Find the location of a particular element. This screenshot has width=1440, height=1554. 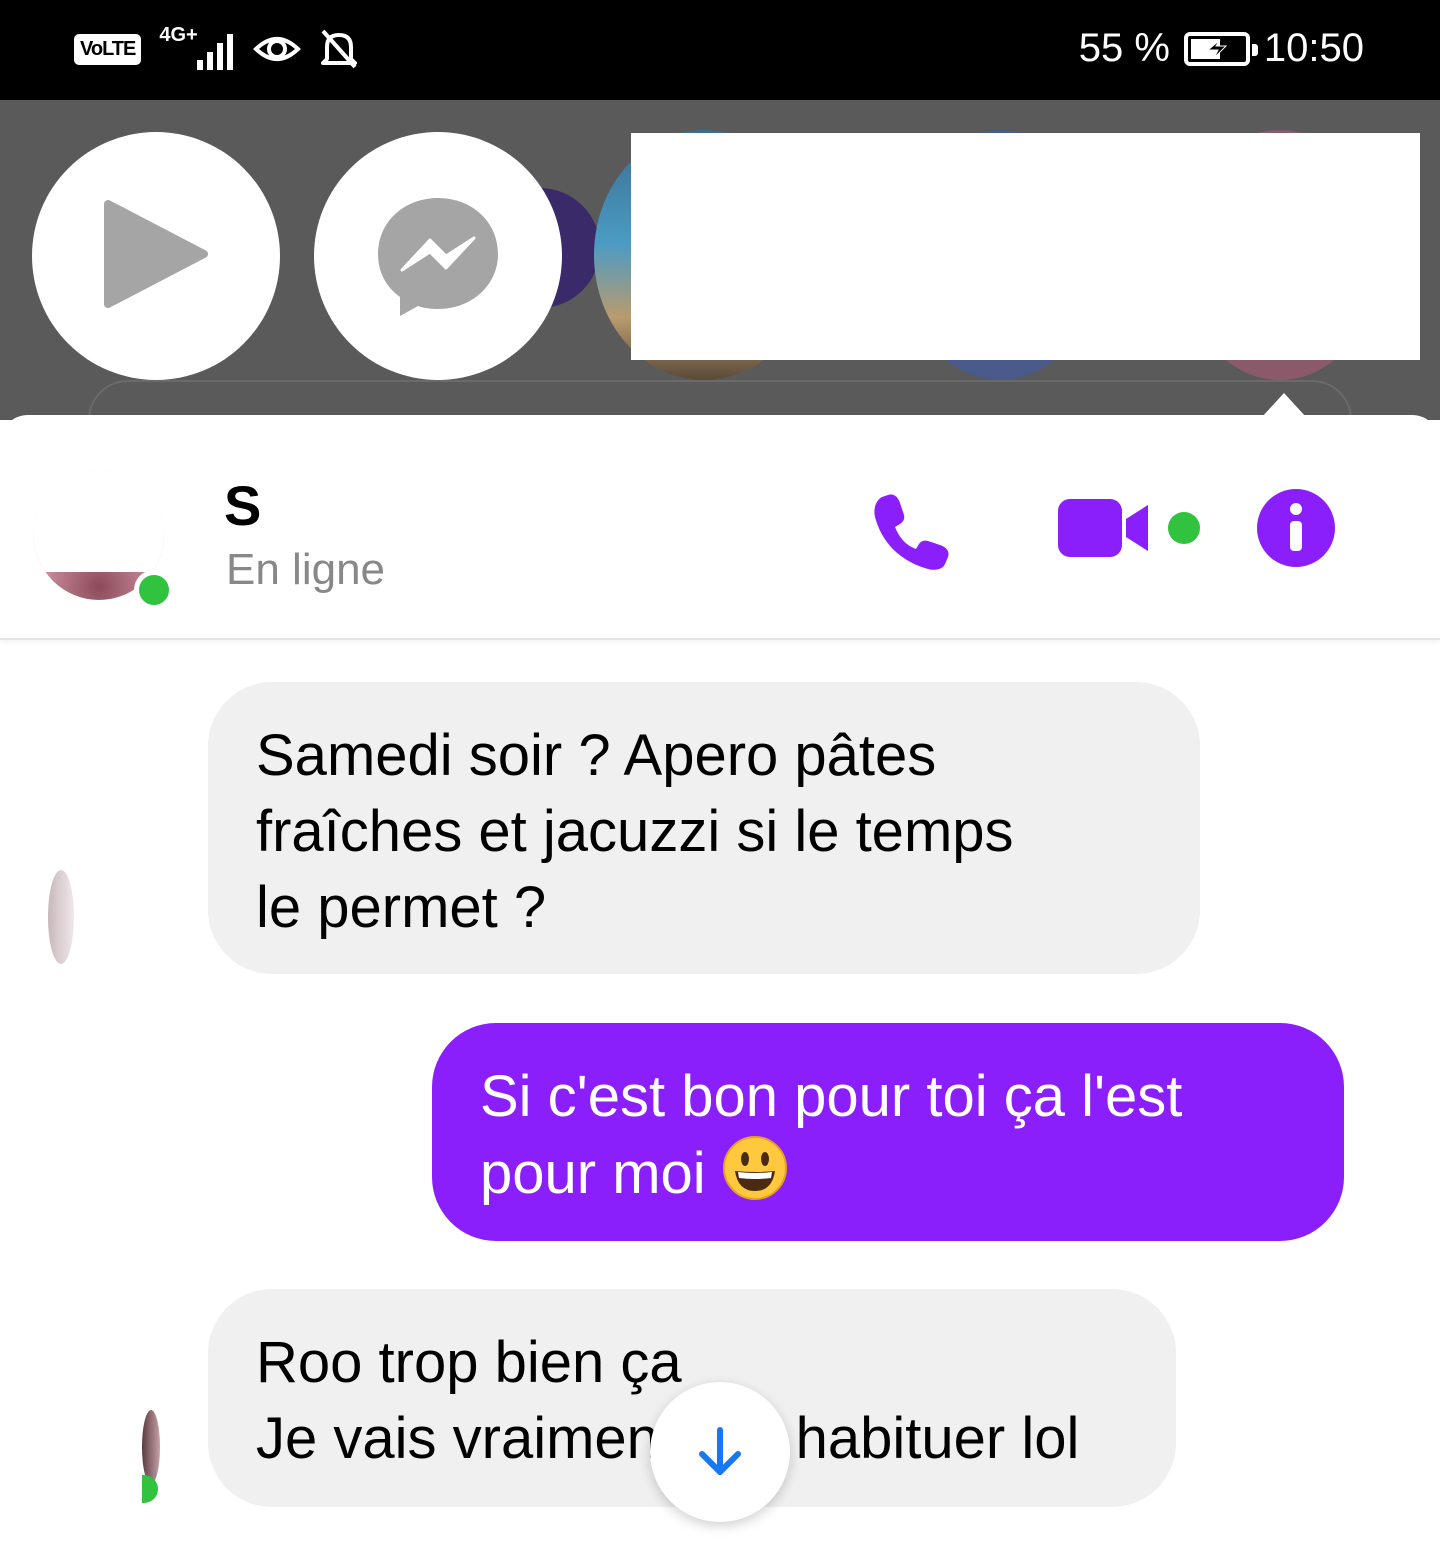

status-right: 55 % 10:50 is located at coordinates (1221, 48).